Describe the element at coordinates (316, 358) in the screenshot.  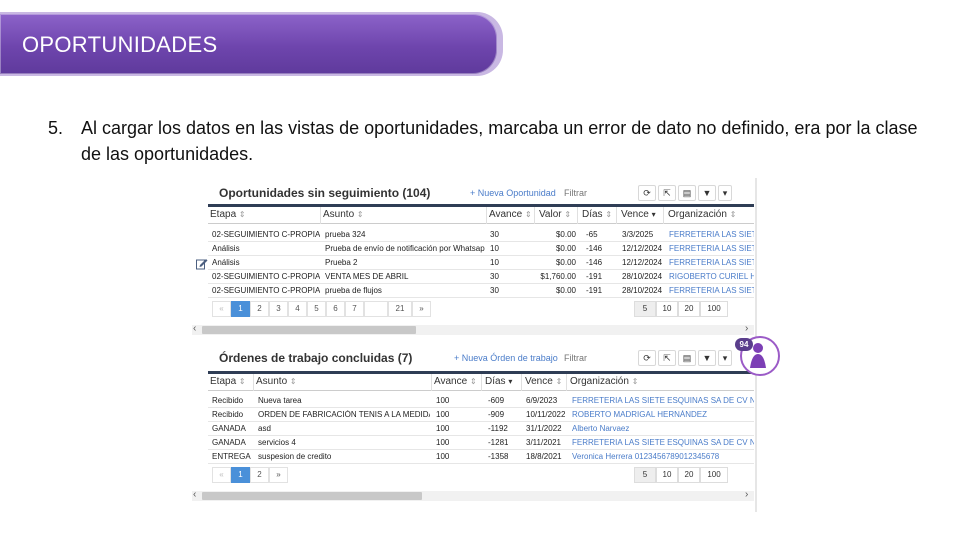
I see `orders-title: Órdenes de trabajo concluidas (7)` at that location.